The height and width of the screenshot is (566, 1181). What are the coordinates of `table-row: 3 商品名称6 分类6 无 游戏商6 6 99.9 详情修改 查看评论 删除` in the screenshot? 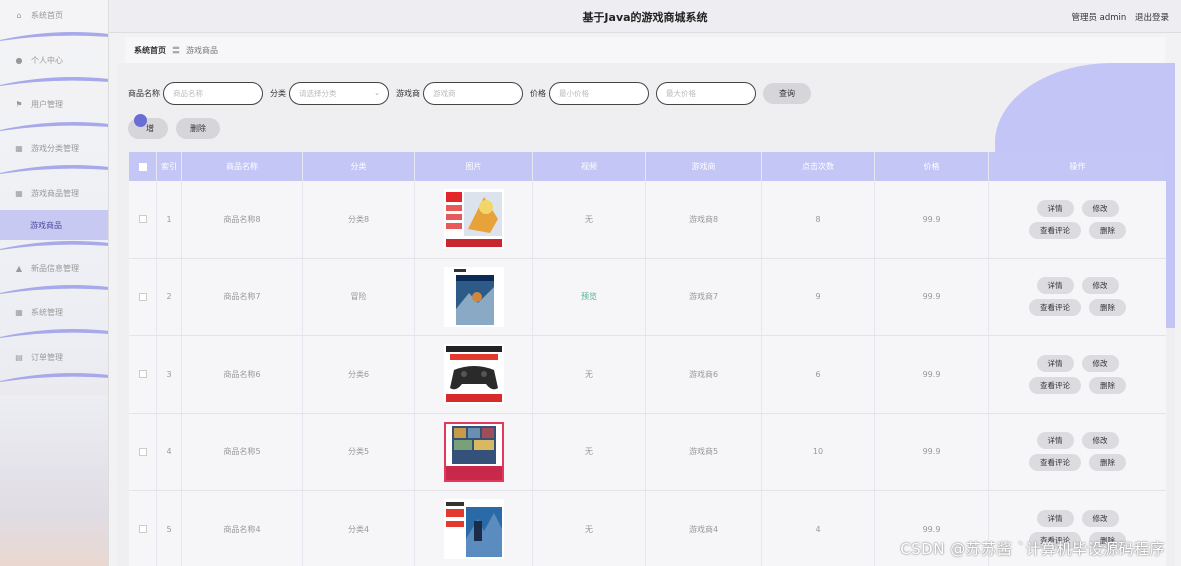 It's located at (647, 375).